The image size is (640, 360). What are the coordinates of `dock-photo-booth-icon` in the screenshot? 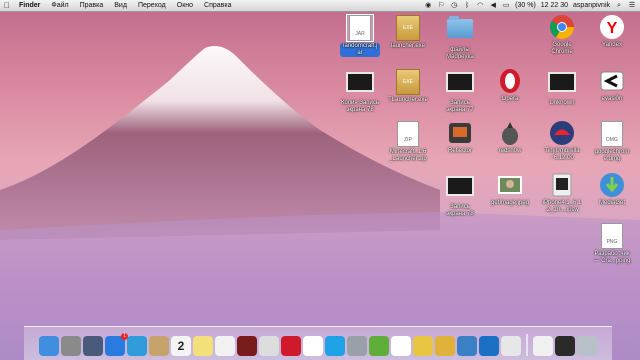 It's located at (247, 346).